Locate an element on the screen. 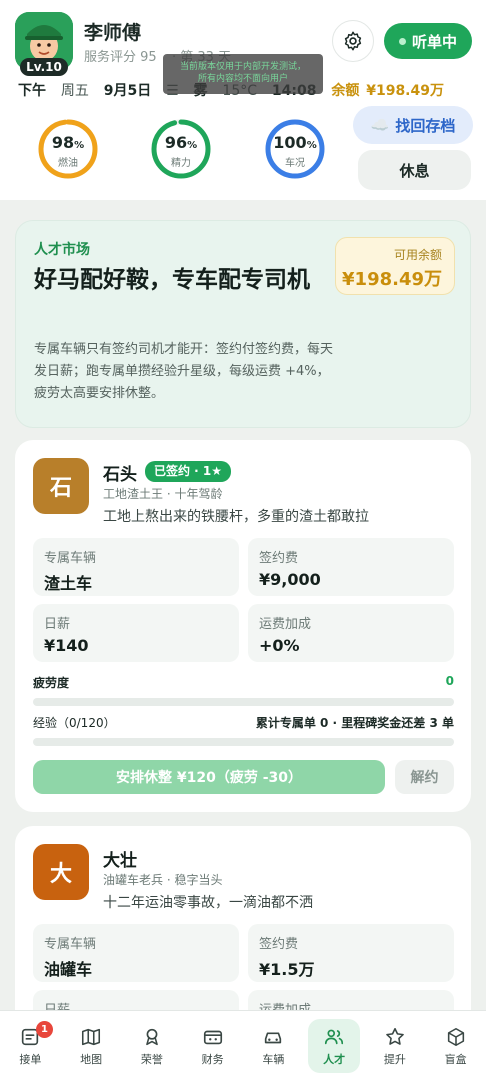 This screenshot has height=1080, width=486. driver-initial-avatar: 石 is located at coordinates (61, 486).